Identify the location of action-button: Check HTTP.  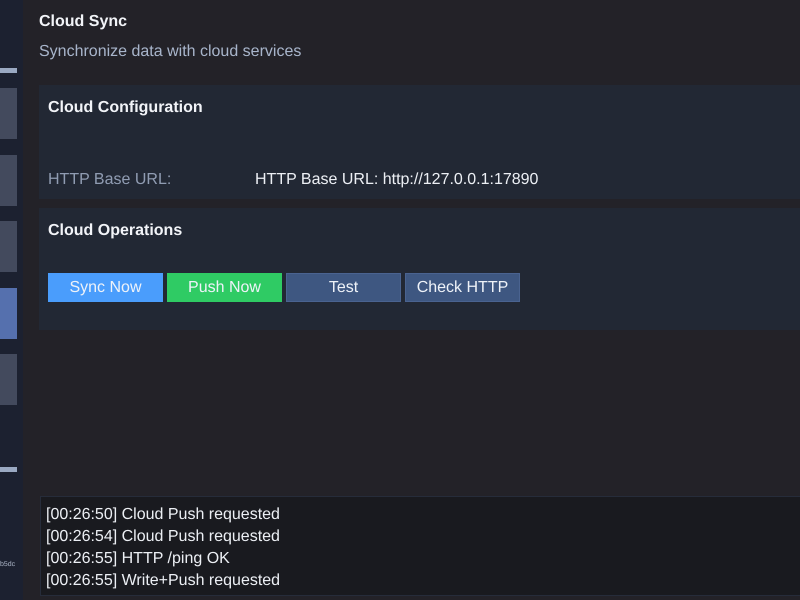
(462, 287).